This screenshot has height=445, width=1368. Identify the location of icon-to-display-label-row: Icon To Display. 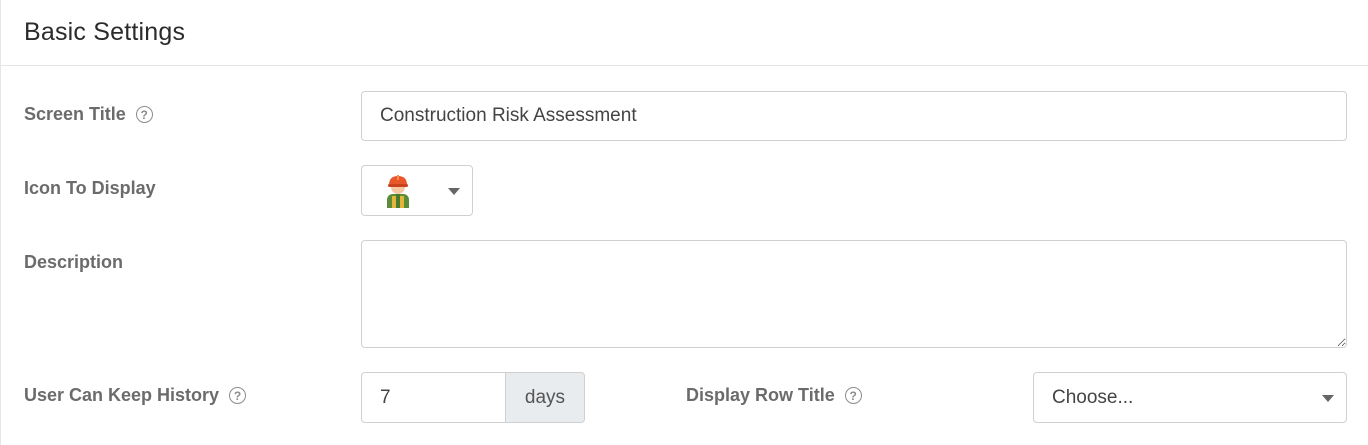
(90, 188).